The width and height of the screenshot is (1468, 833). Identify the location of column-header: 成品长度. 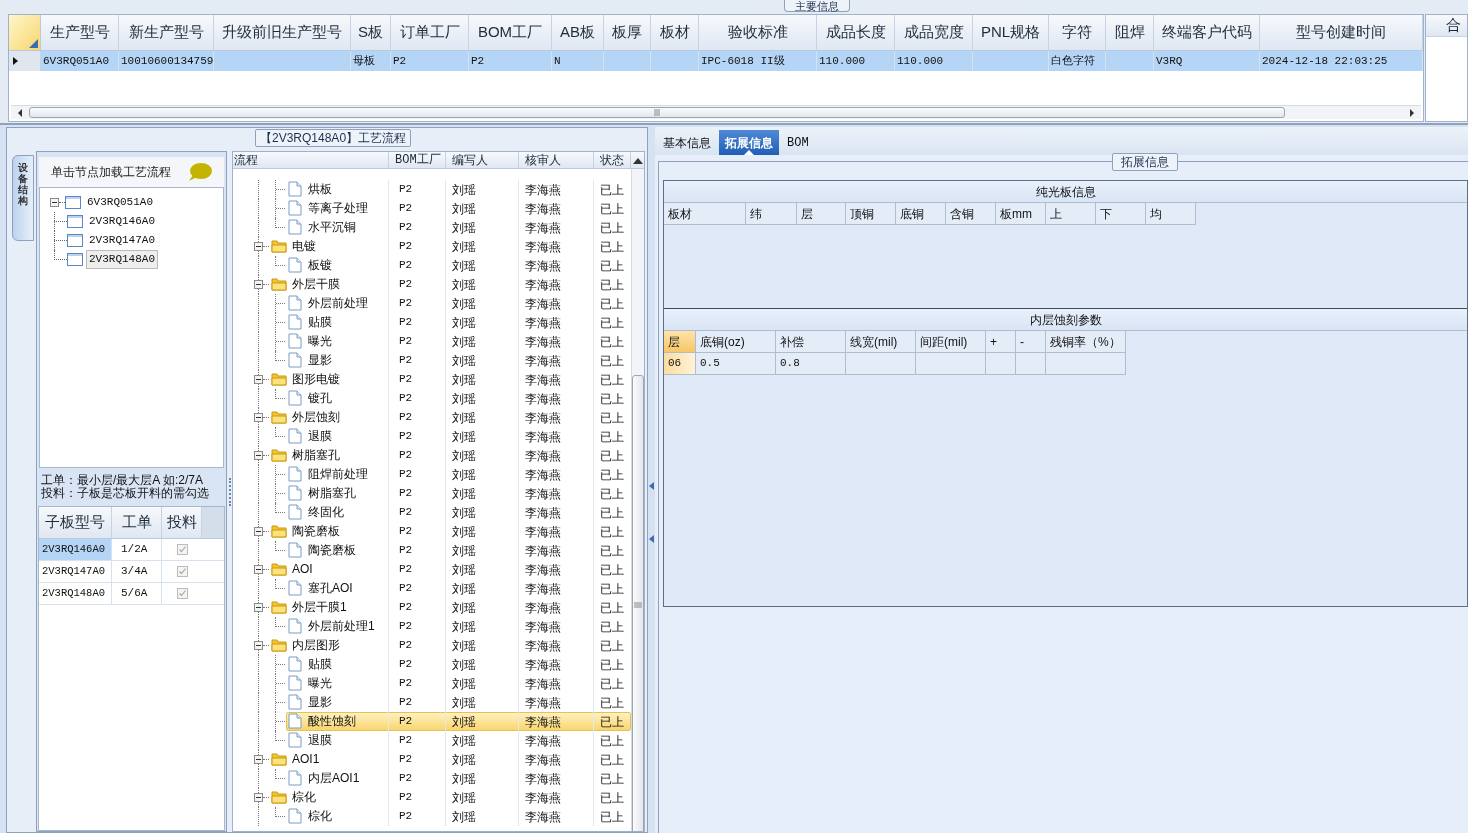
(856, 32).